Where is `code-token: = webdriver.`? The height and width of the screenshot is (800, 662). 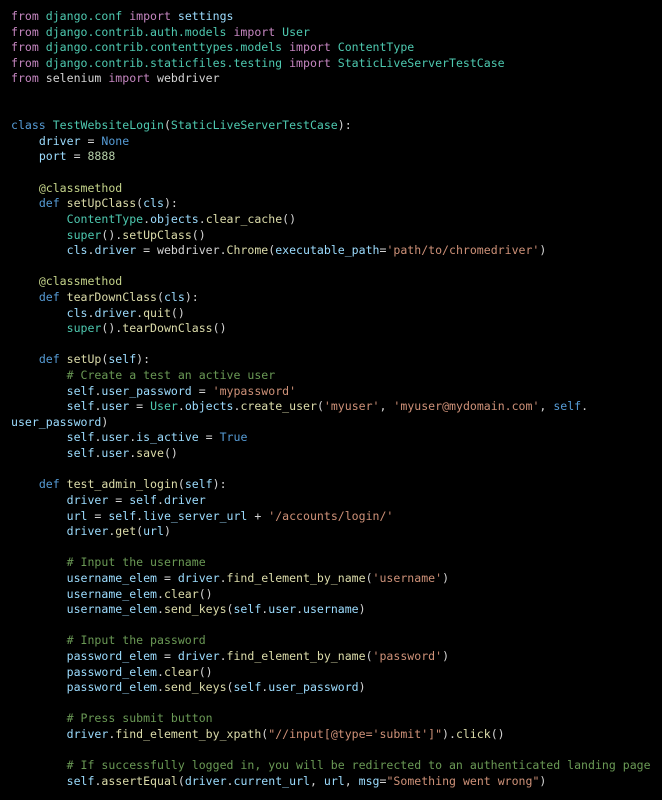 code-token: = webdriver. is located at coordinates (181, 250).